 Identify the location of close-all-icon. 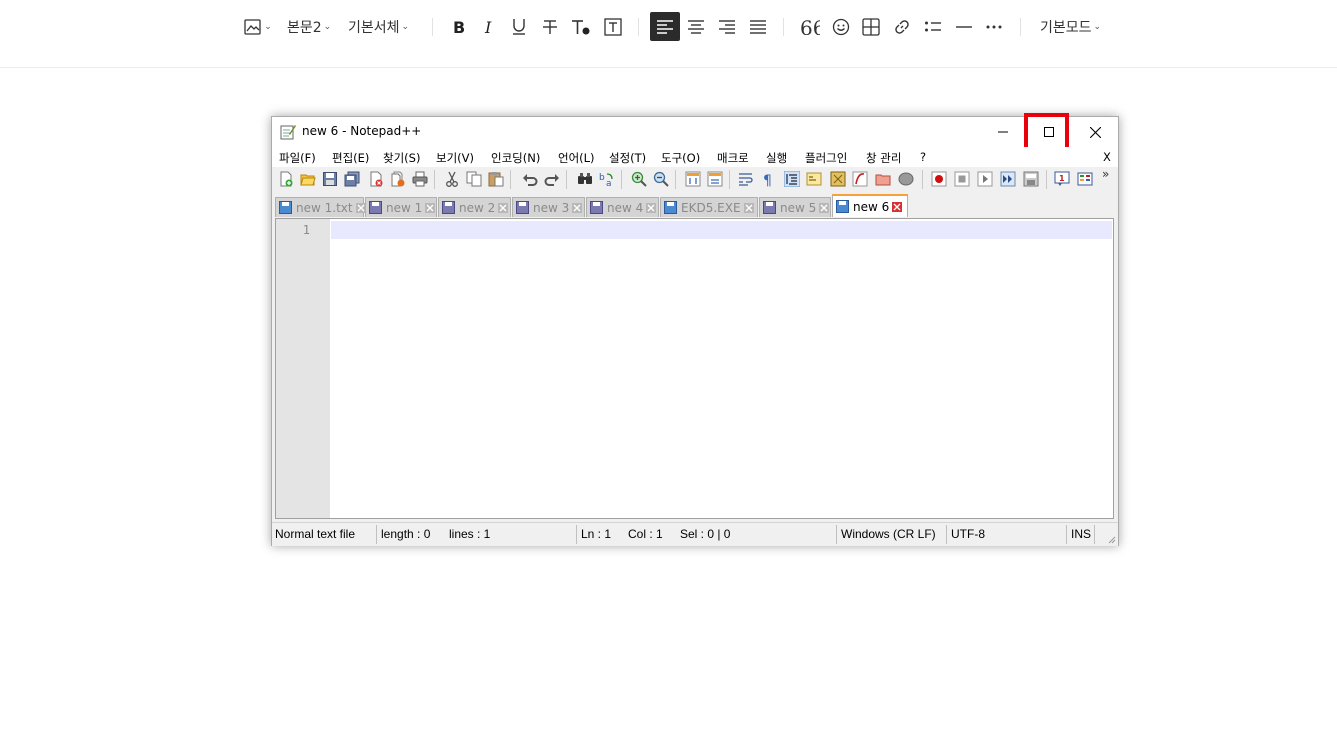
(398, 179).